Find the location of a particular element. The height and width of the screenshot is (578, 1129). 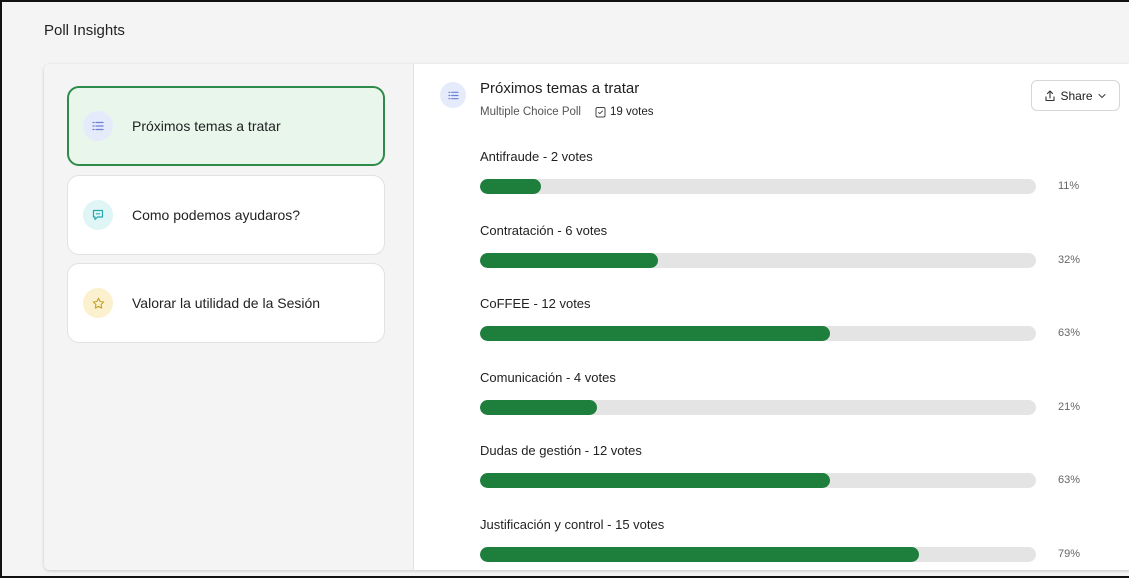

ballot-icon is located at coordinates (600, 112).